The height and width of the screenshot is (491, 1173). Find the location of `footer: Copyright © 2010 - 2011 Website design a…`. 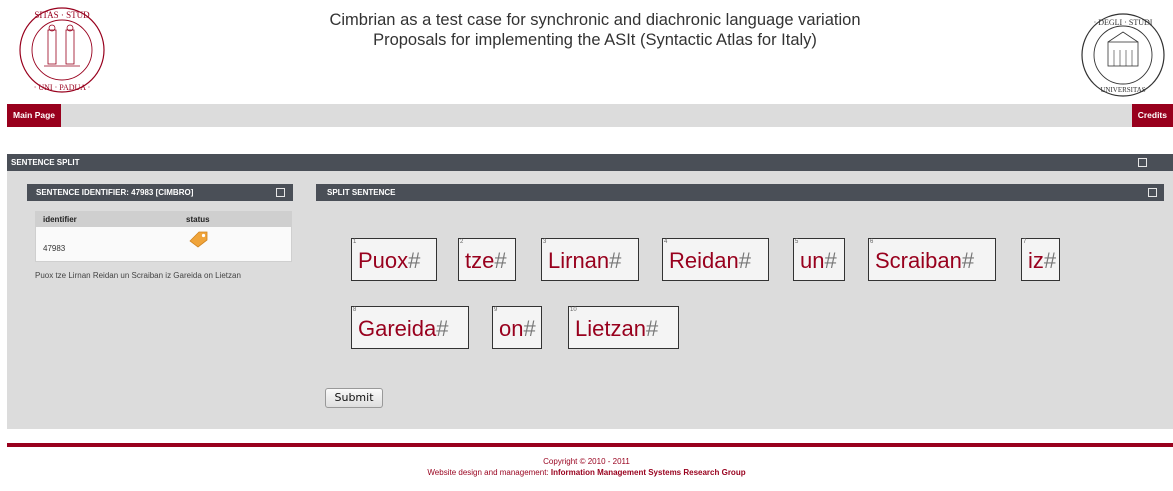

footer: Copyright © 2010 - 2011 Website design a… is located at coordinates (586, 467).